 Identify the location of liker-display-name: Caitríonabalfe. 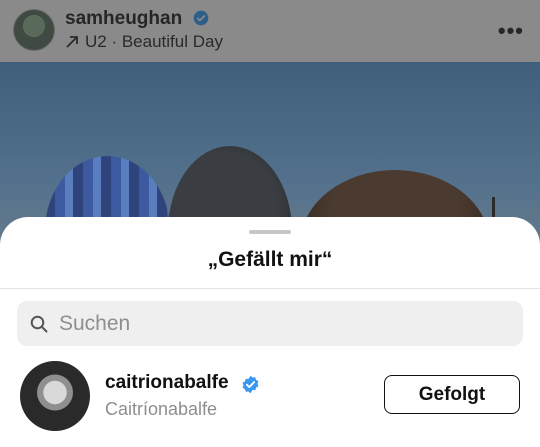
(161, 409).